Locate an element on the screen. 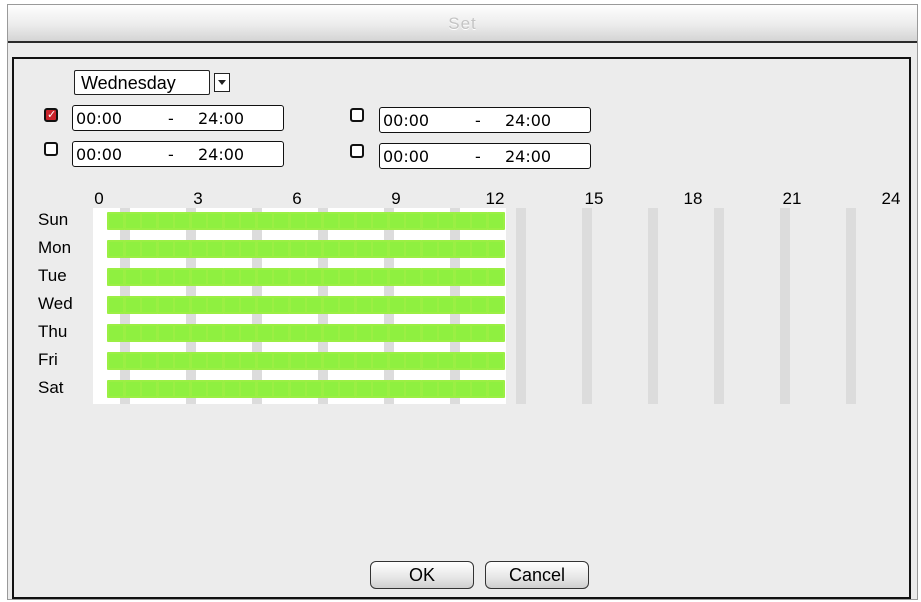  period-4-time-field: 00:00 - 24:00 is located at coordinates (485, 156).